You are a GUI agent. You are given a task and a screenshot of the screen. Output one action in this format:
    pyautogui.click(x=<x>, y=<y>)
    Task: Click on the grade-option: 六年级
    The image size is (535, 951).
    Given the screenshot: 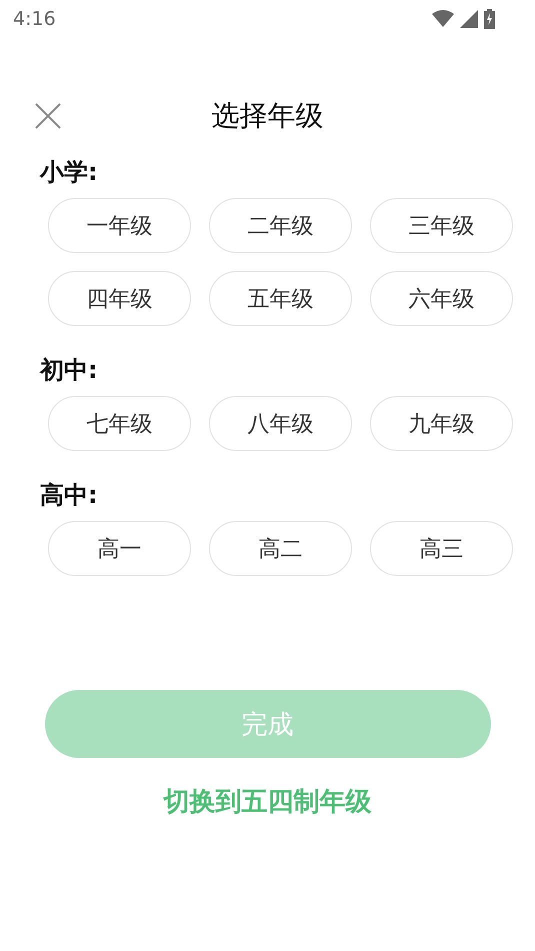 What is the action you would take?
    pyautogui.click(x=441, y=298)
    